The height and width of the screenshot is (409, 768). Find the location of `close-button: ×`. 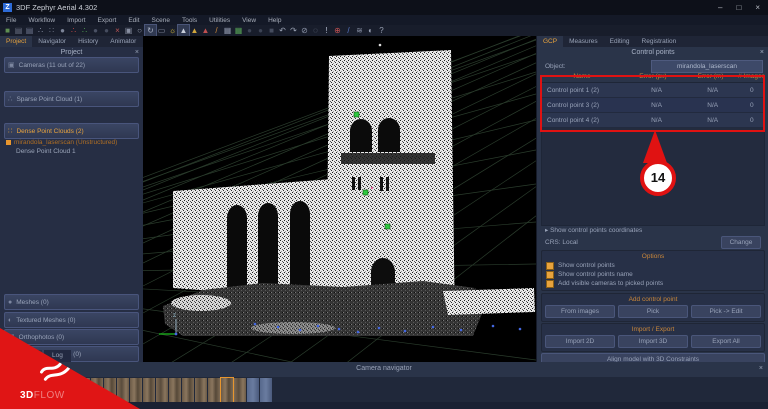

close-button: × is located at coordinates (757, 7).